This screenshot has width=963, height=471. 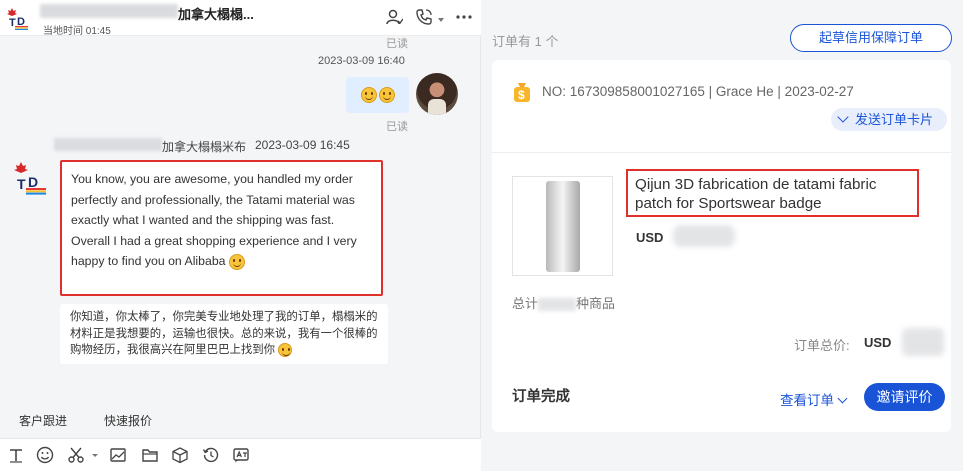 I want to click on chat-toolbar, so click(x=240, y=454).